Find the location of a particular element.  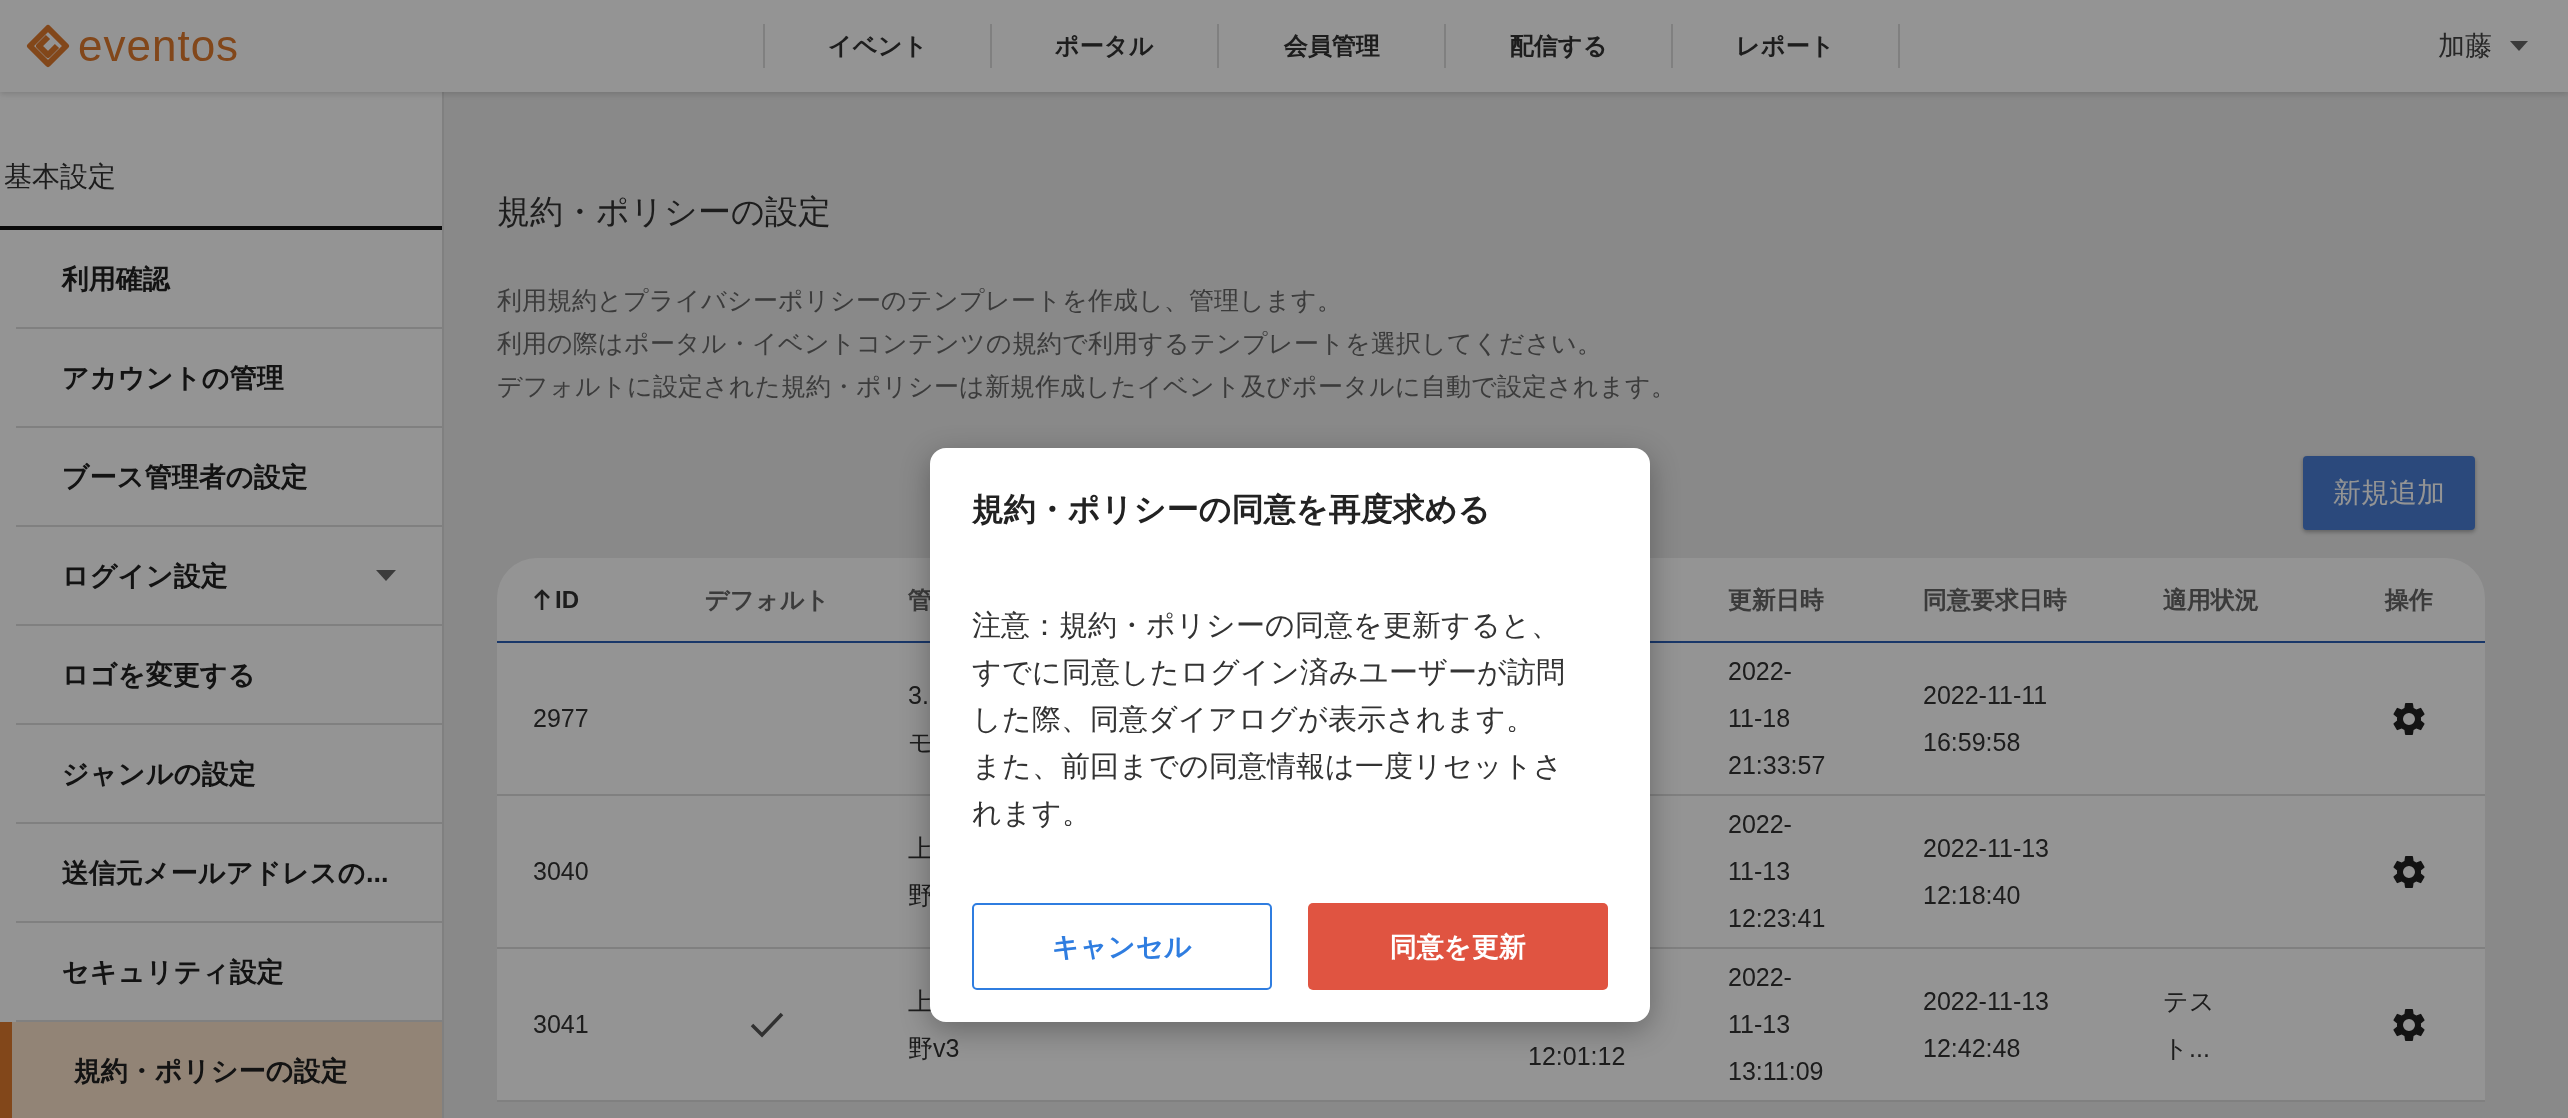

logo-text: eventos is located at coordinates (159, 46).